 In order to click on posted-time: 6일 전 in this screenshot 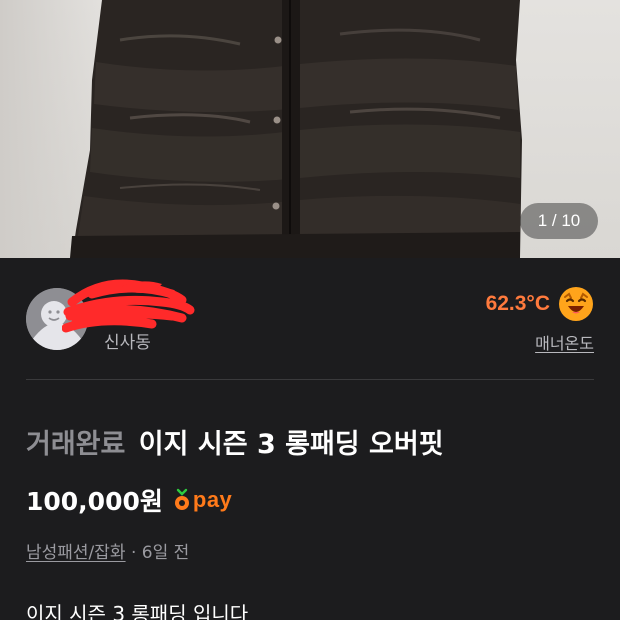, I will do `click(165, 553)`.